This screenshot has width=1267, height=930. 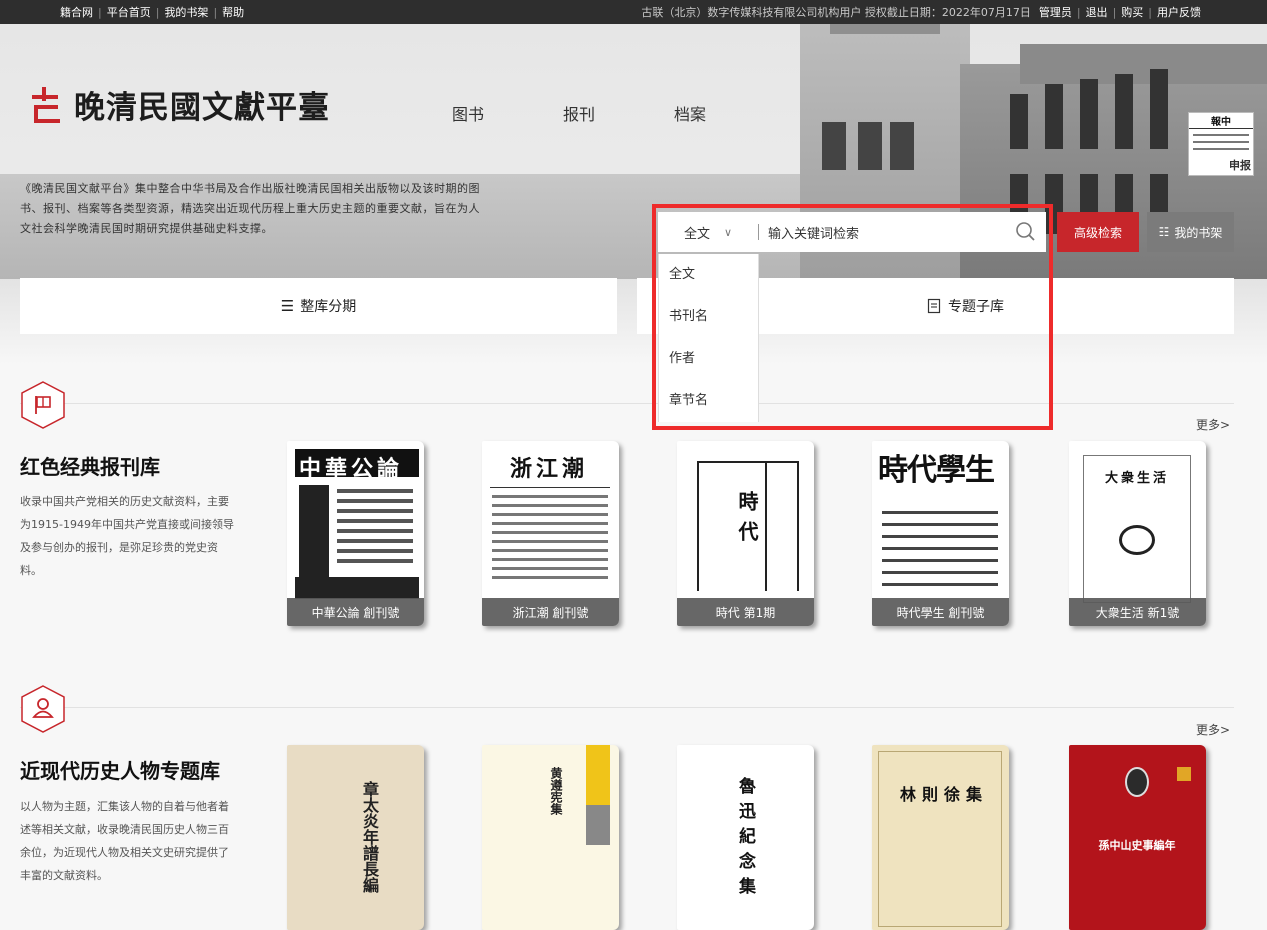 What do you see at coordinates (1055, 12) in the screenshot?
I see `link-admin: 管理员` at bounding box center [1055, 12].